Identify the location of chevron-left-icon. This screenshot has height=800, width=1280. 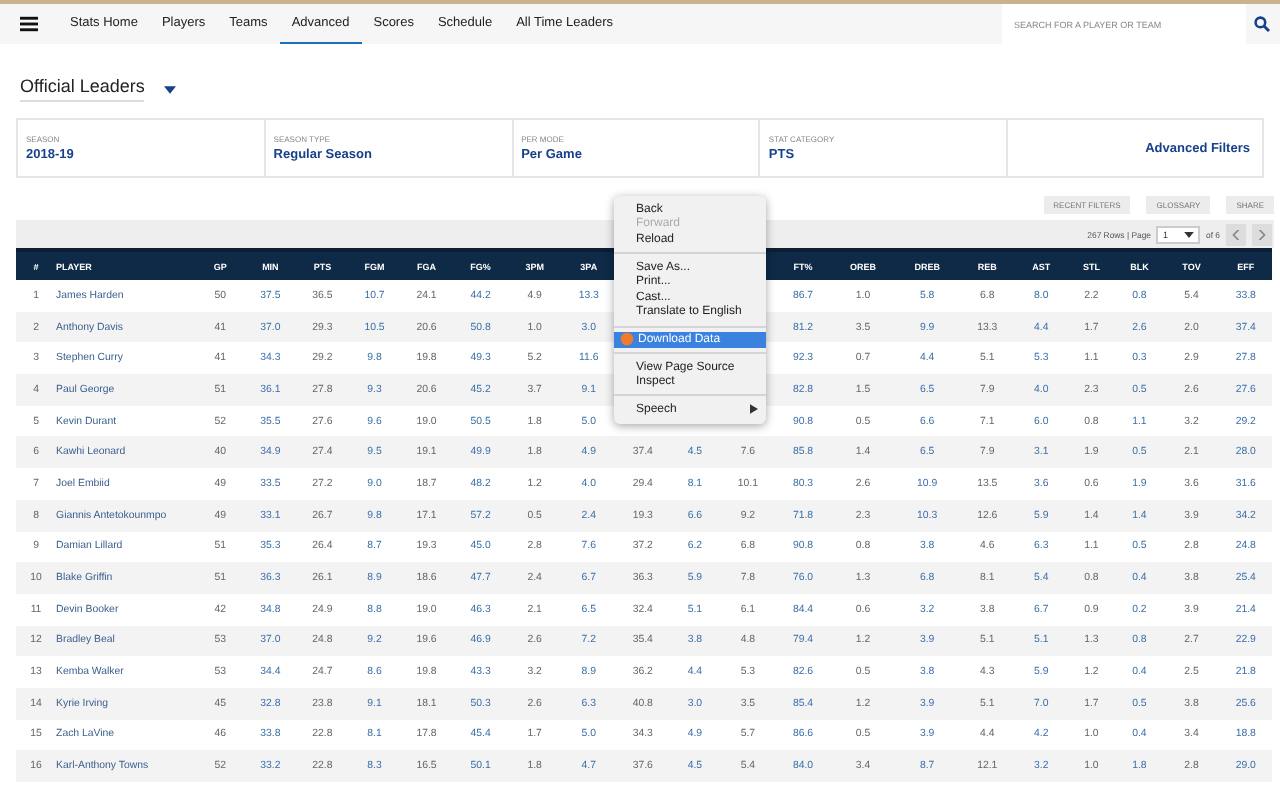
(1236, 234).